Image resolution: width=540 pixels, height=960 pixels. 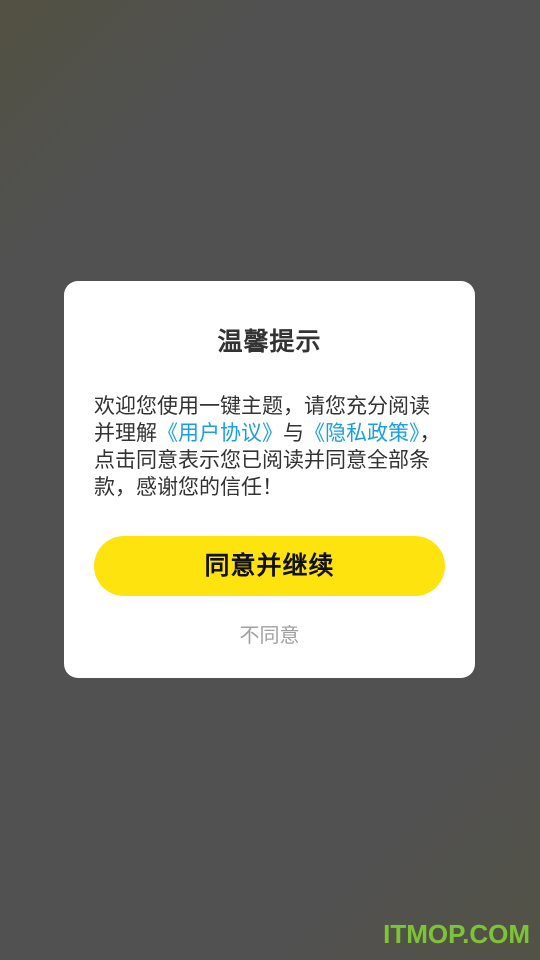 I want to click on agree-continue-button: 同意并继续, so click(x=269, y=566).